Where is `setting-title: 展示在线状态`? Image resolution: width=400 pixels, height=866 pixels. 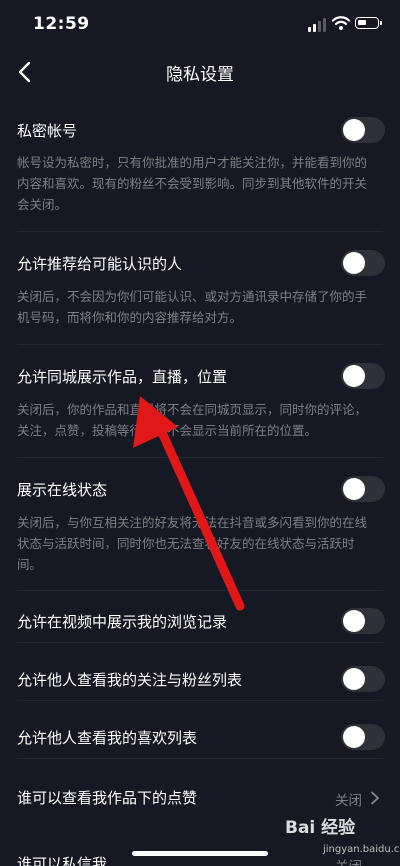 setting-title: 展示在线状态 is located at coordinates (62, 490).